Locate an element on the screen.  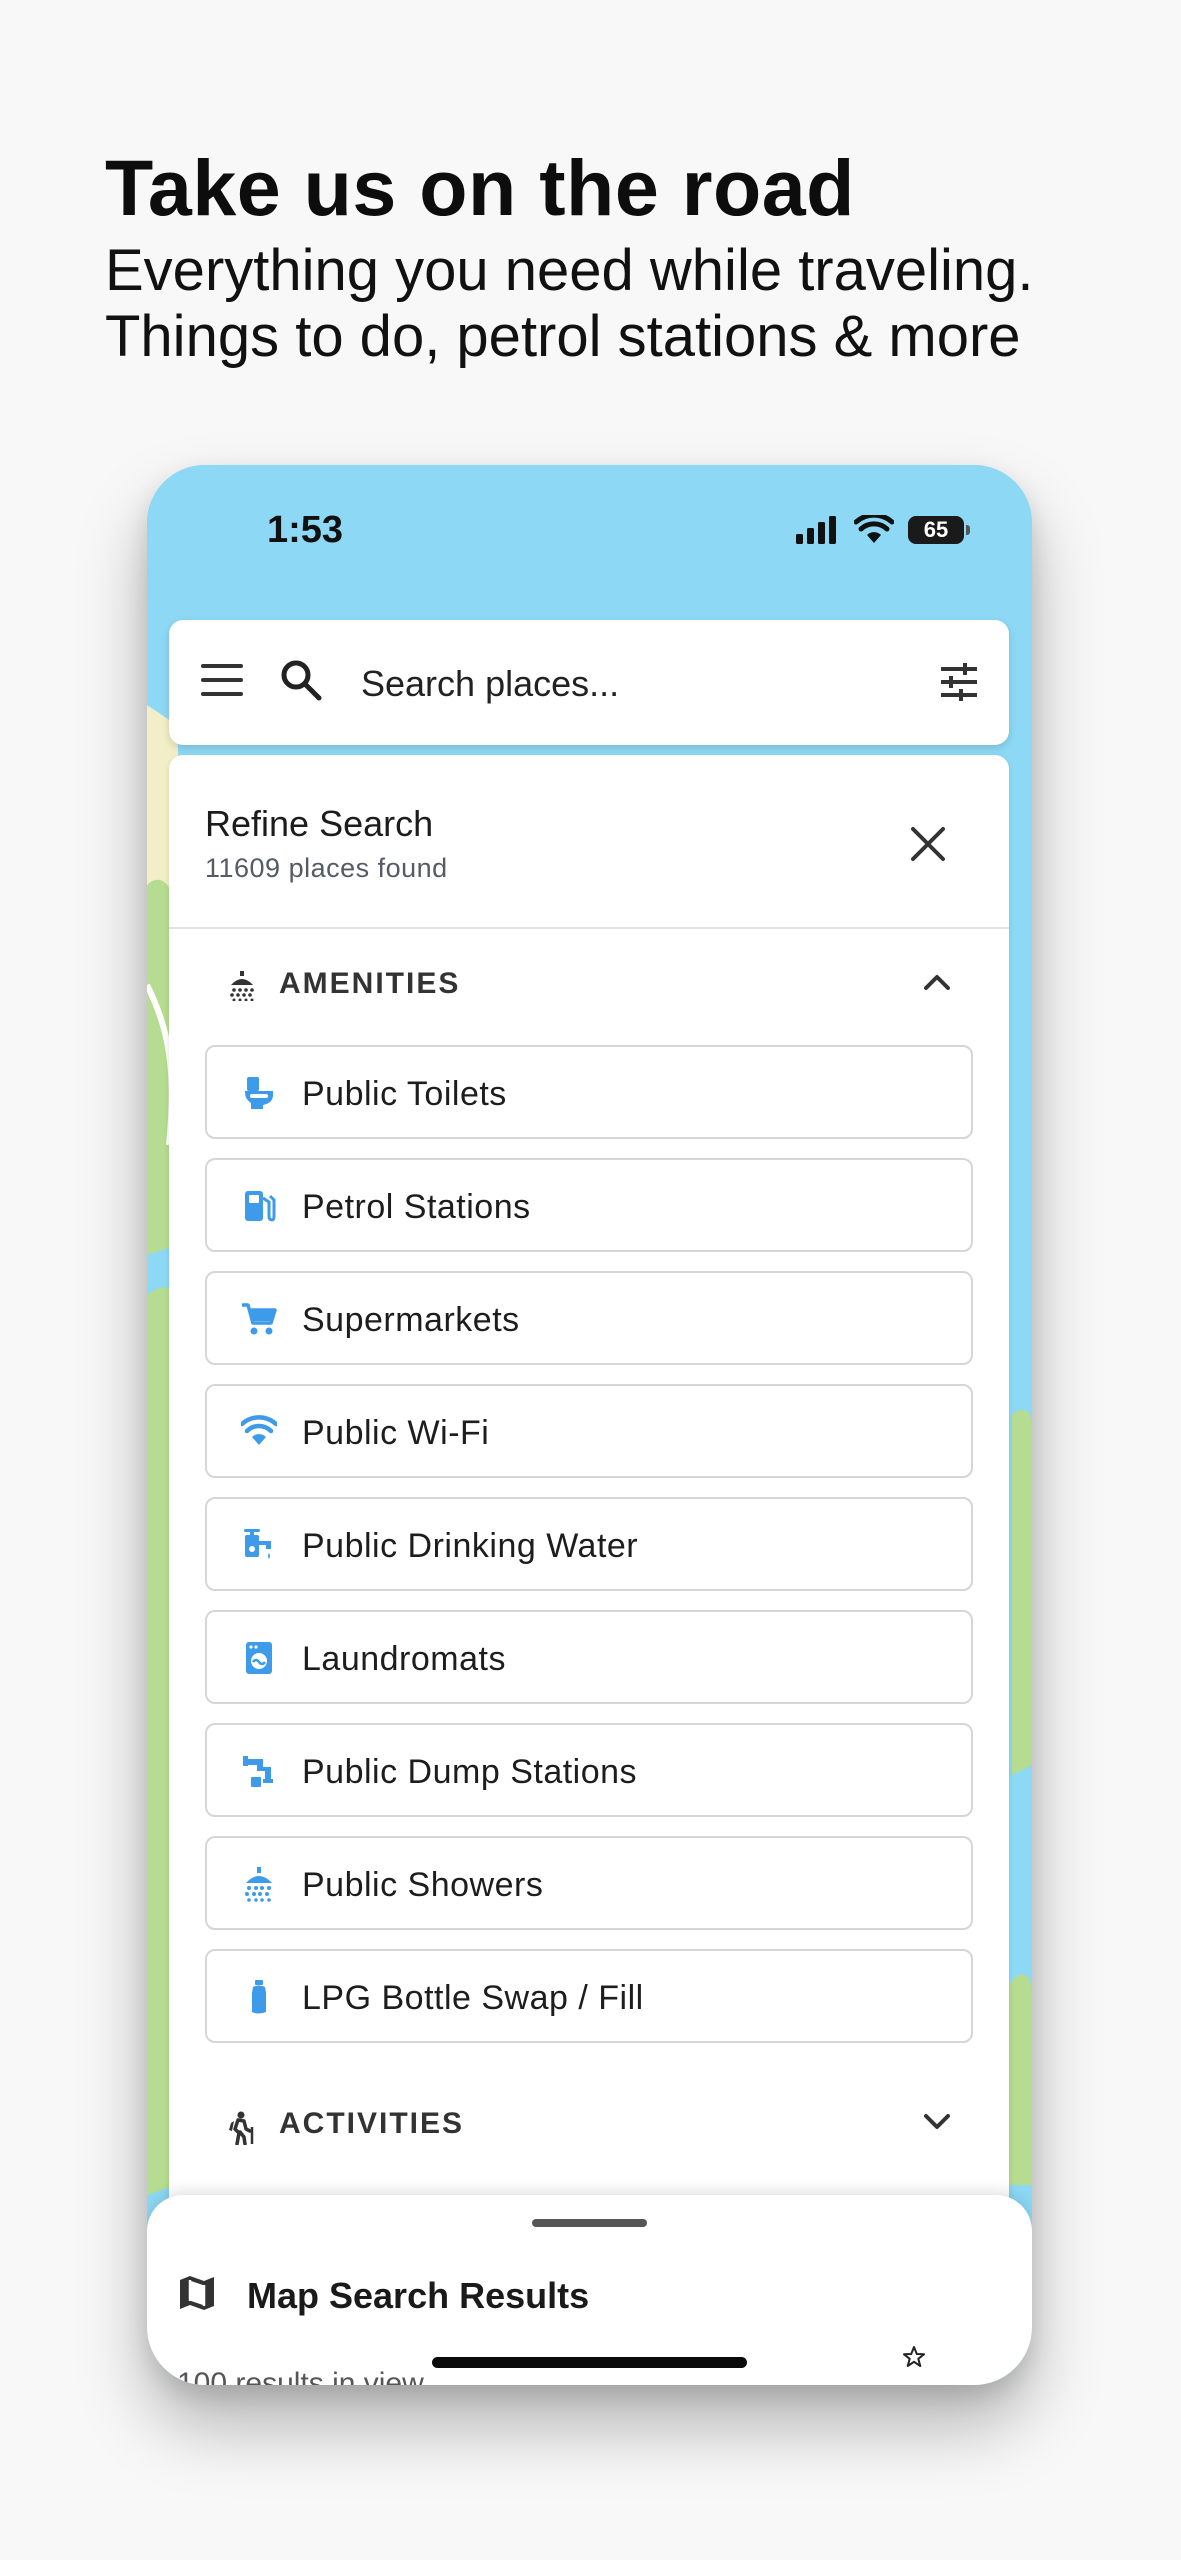
activities-section-header: ACTIVITIES is located at coordinates (589, 2125).